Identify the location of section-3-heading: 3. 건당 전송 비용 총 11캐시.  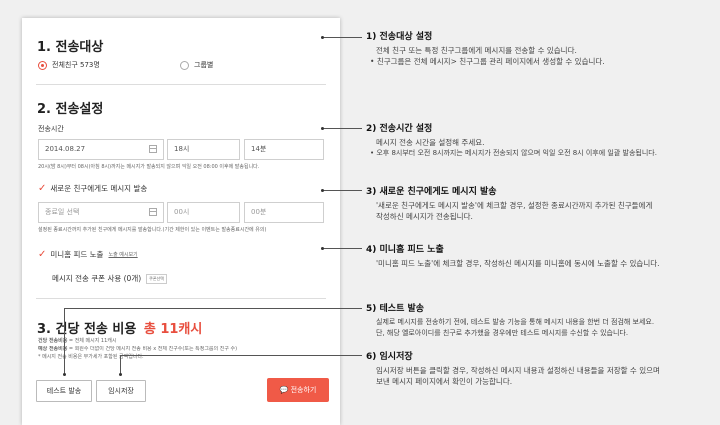
(119, 327).